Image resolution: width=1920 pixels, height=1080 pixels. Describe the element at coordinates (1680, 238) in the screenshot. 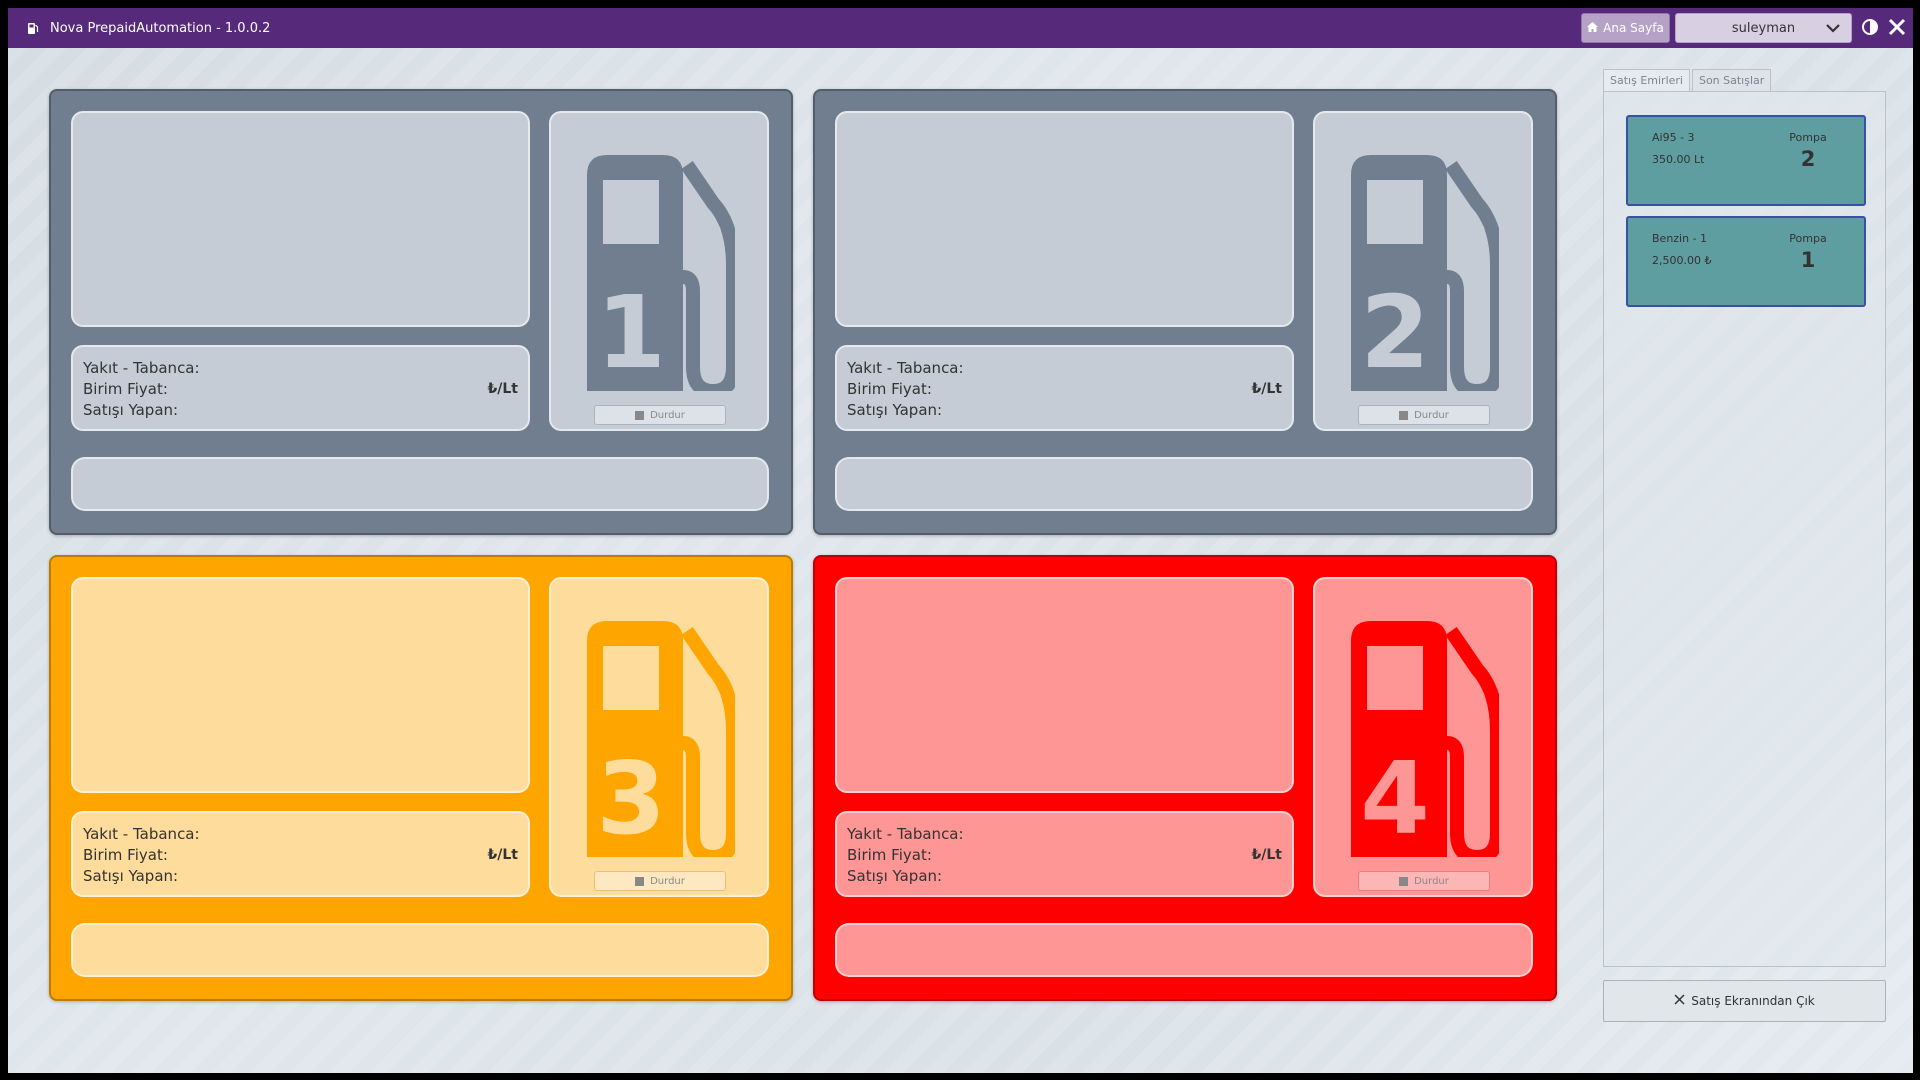

I see `order-fuel: Benzin - 1` at that location.